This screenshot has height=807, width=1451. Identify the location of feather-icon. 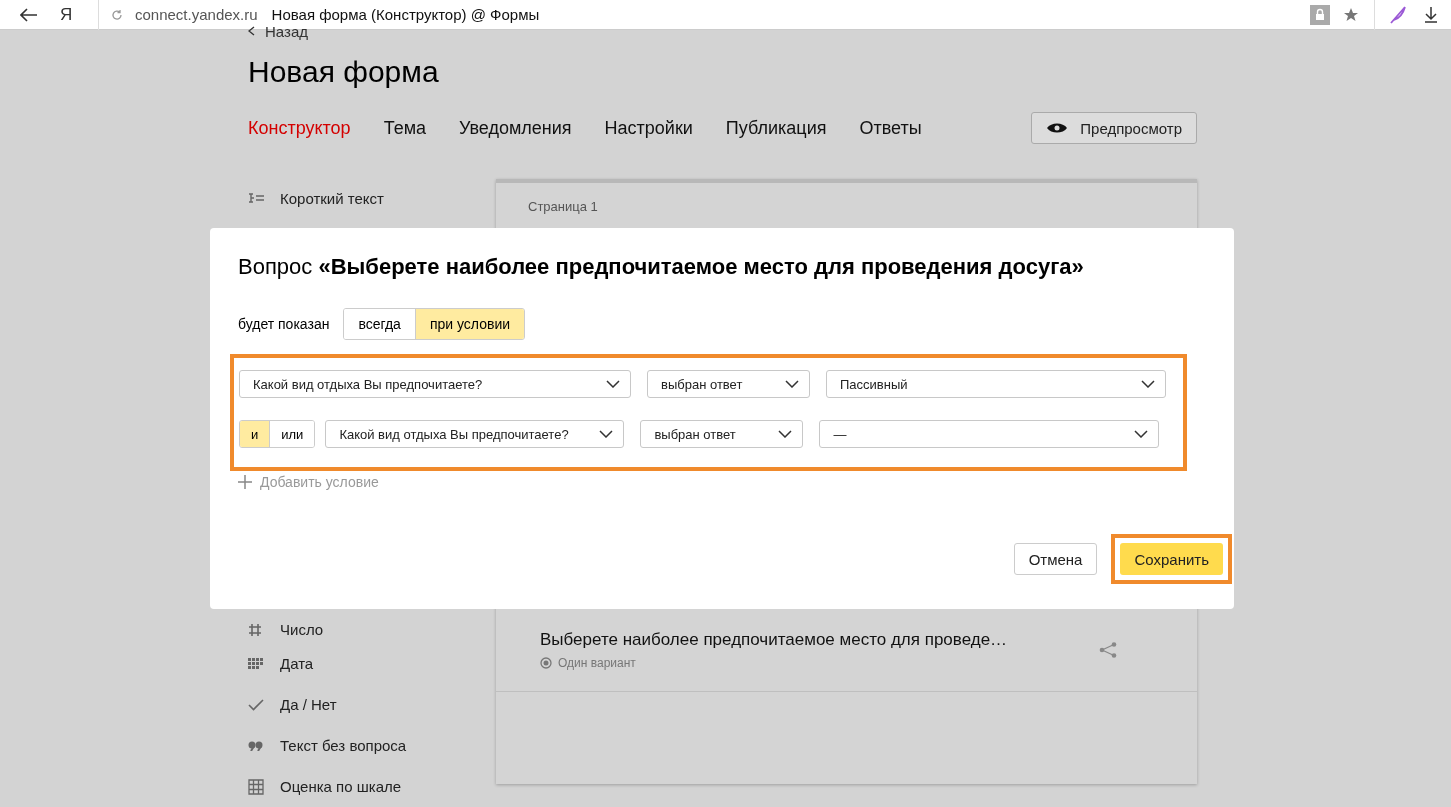
(1398, 14).